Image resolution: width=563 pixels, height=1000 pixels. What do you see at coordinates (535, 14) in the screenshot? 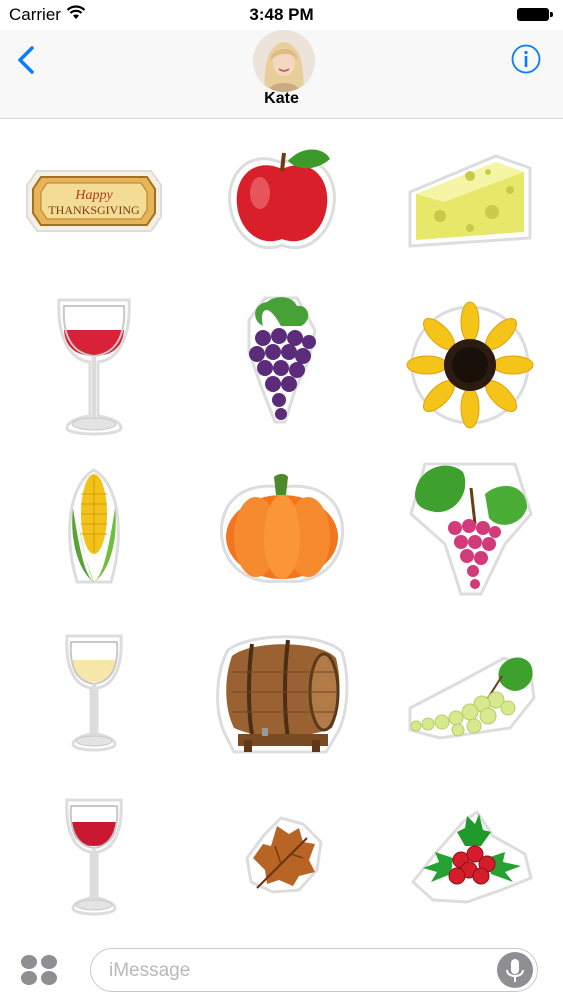
I see `battery-icon` at bounding box center [535, 14].